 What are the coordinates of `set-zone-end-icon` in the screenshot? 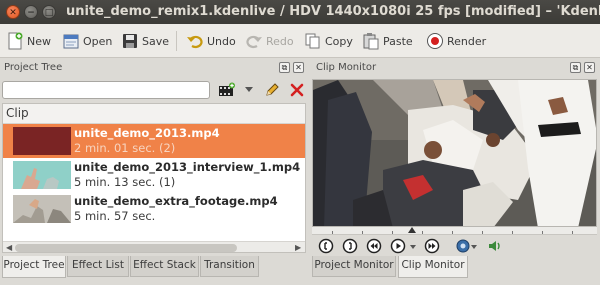 It's located at (350, 246).